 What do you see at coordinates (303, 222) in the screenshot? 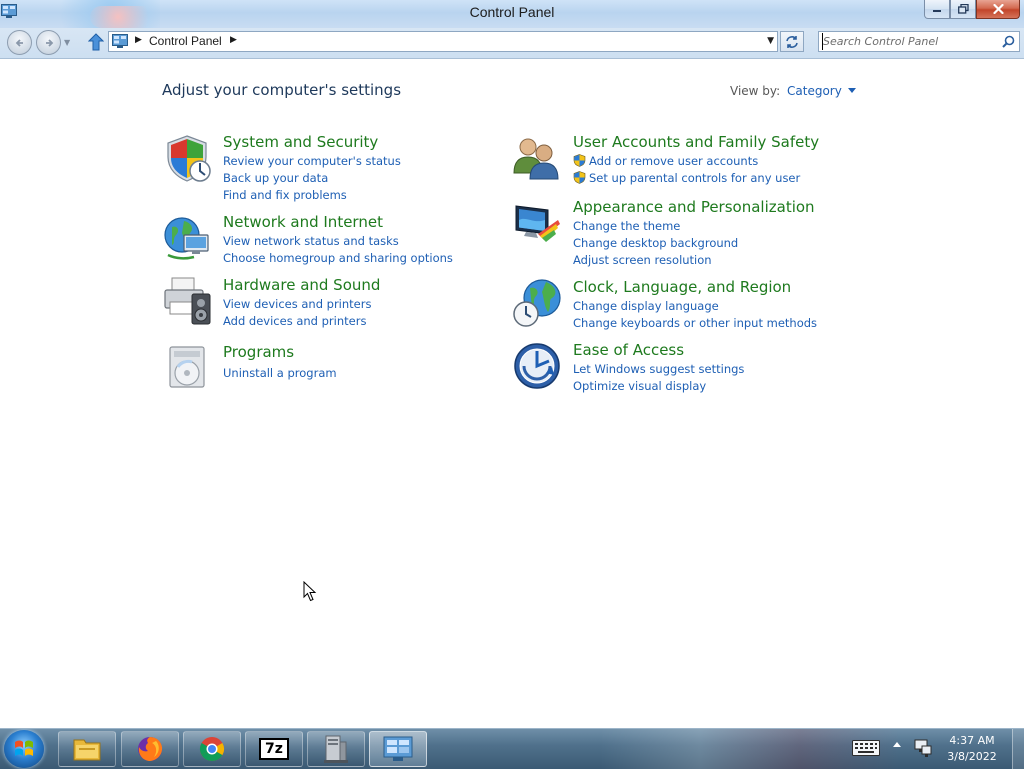
I see `category-title-network-and-internet: Network and Internet` at bounding box center [303, 222].